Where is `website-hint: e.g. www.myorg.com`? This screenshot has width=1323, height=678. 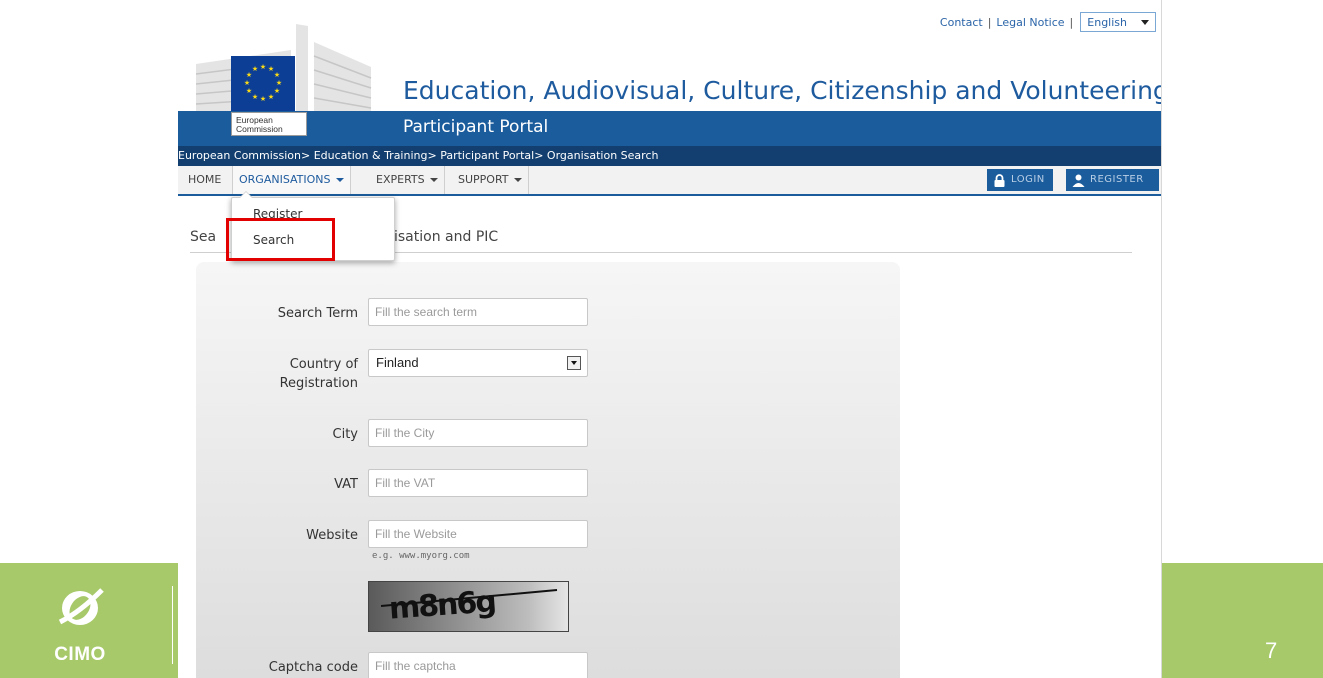 website-hint: e.g. www.myorg.com is located at coordinates (421, 556).